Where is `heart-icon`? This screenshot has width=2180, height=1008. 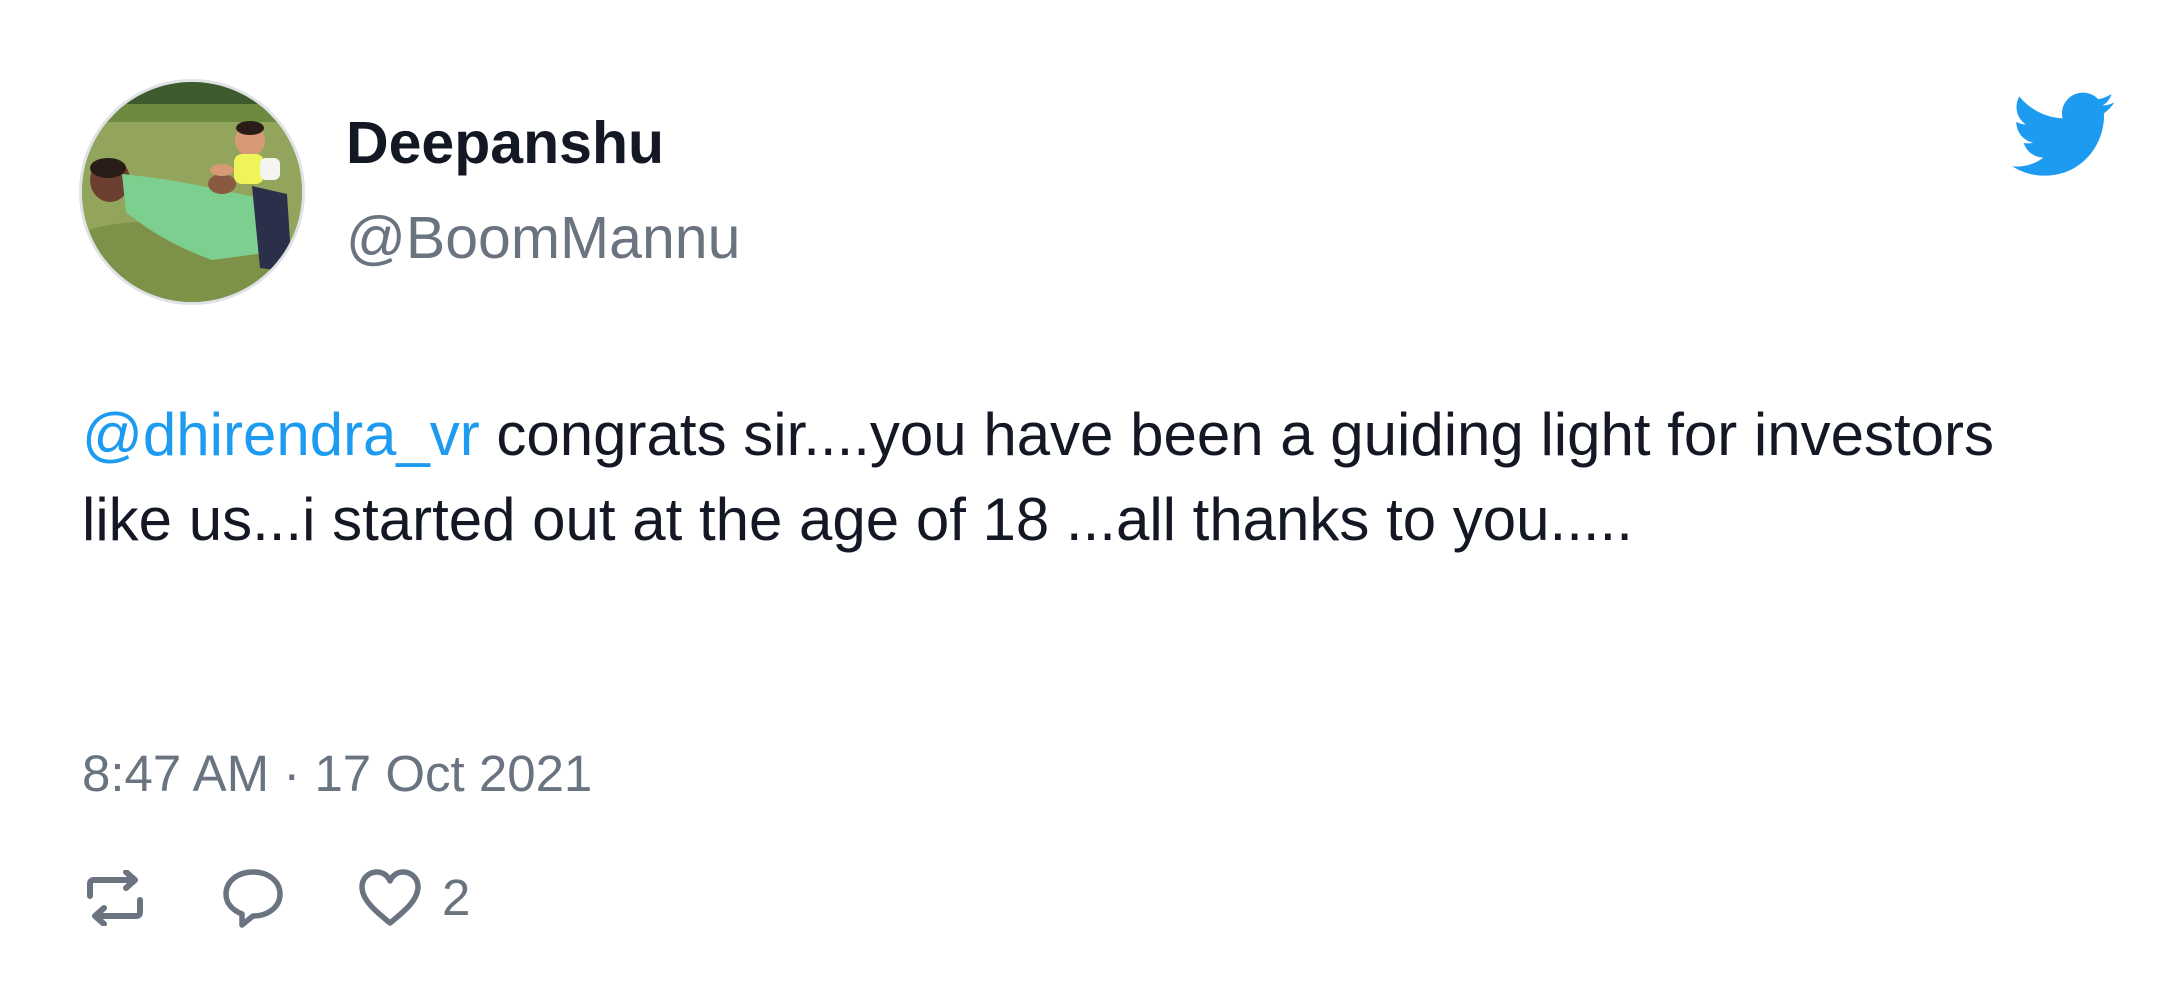 heart-icon is located at coordinates (390, 898).